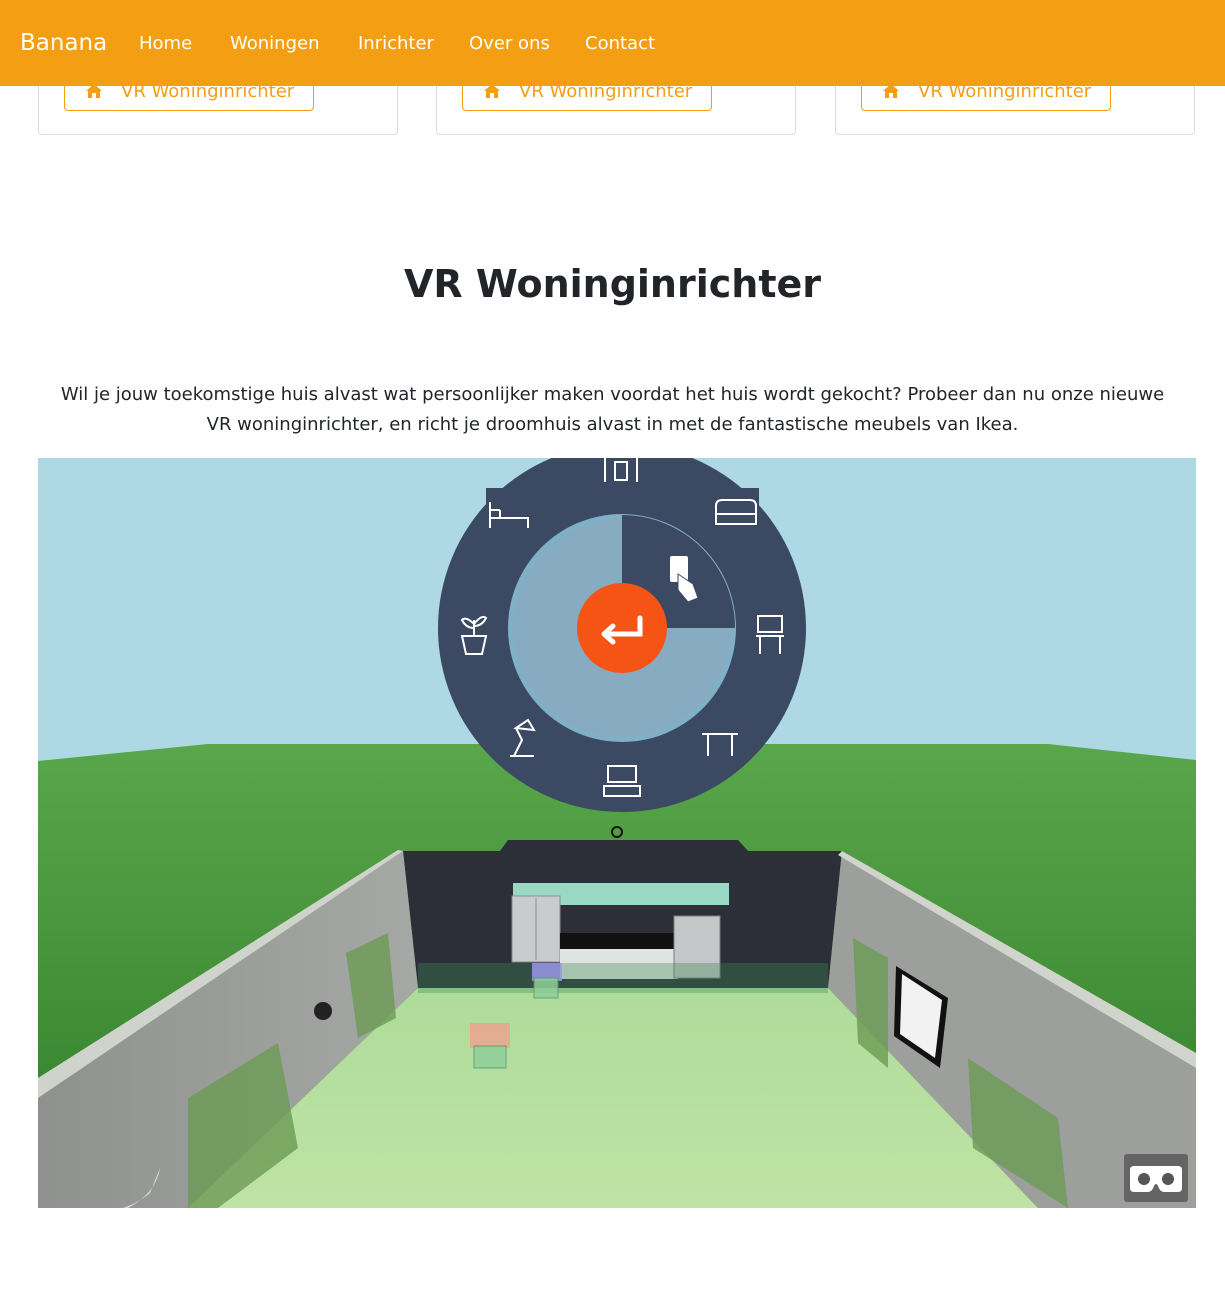  What do you see at coordinates (165, 43) in the screenshot?
I see `nav-home: Home` at bounding box center [165, 43].